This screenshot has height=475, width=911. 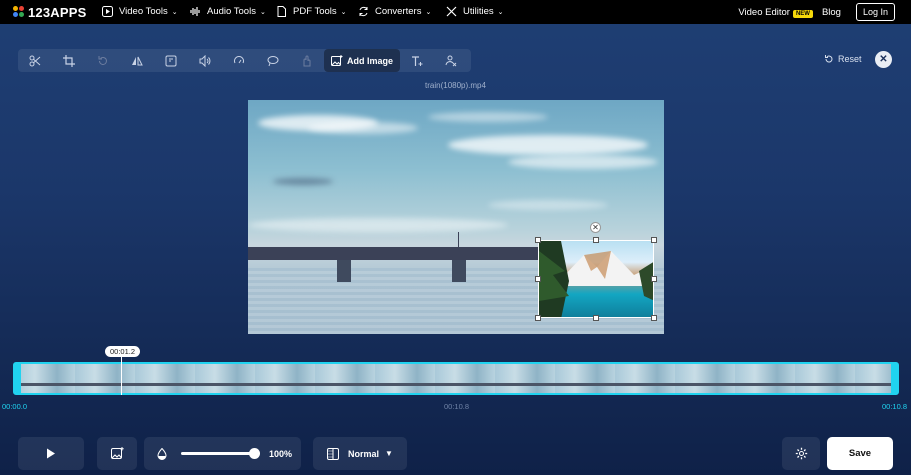 I want to click on play-icon, so click(x=51, y=453).